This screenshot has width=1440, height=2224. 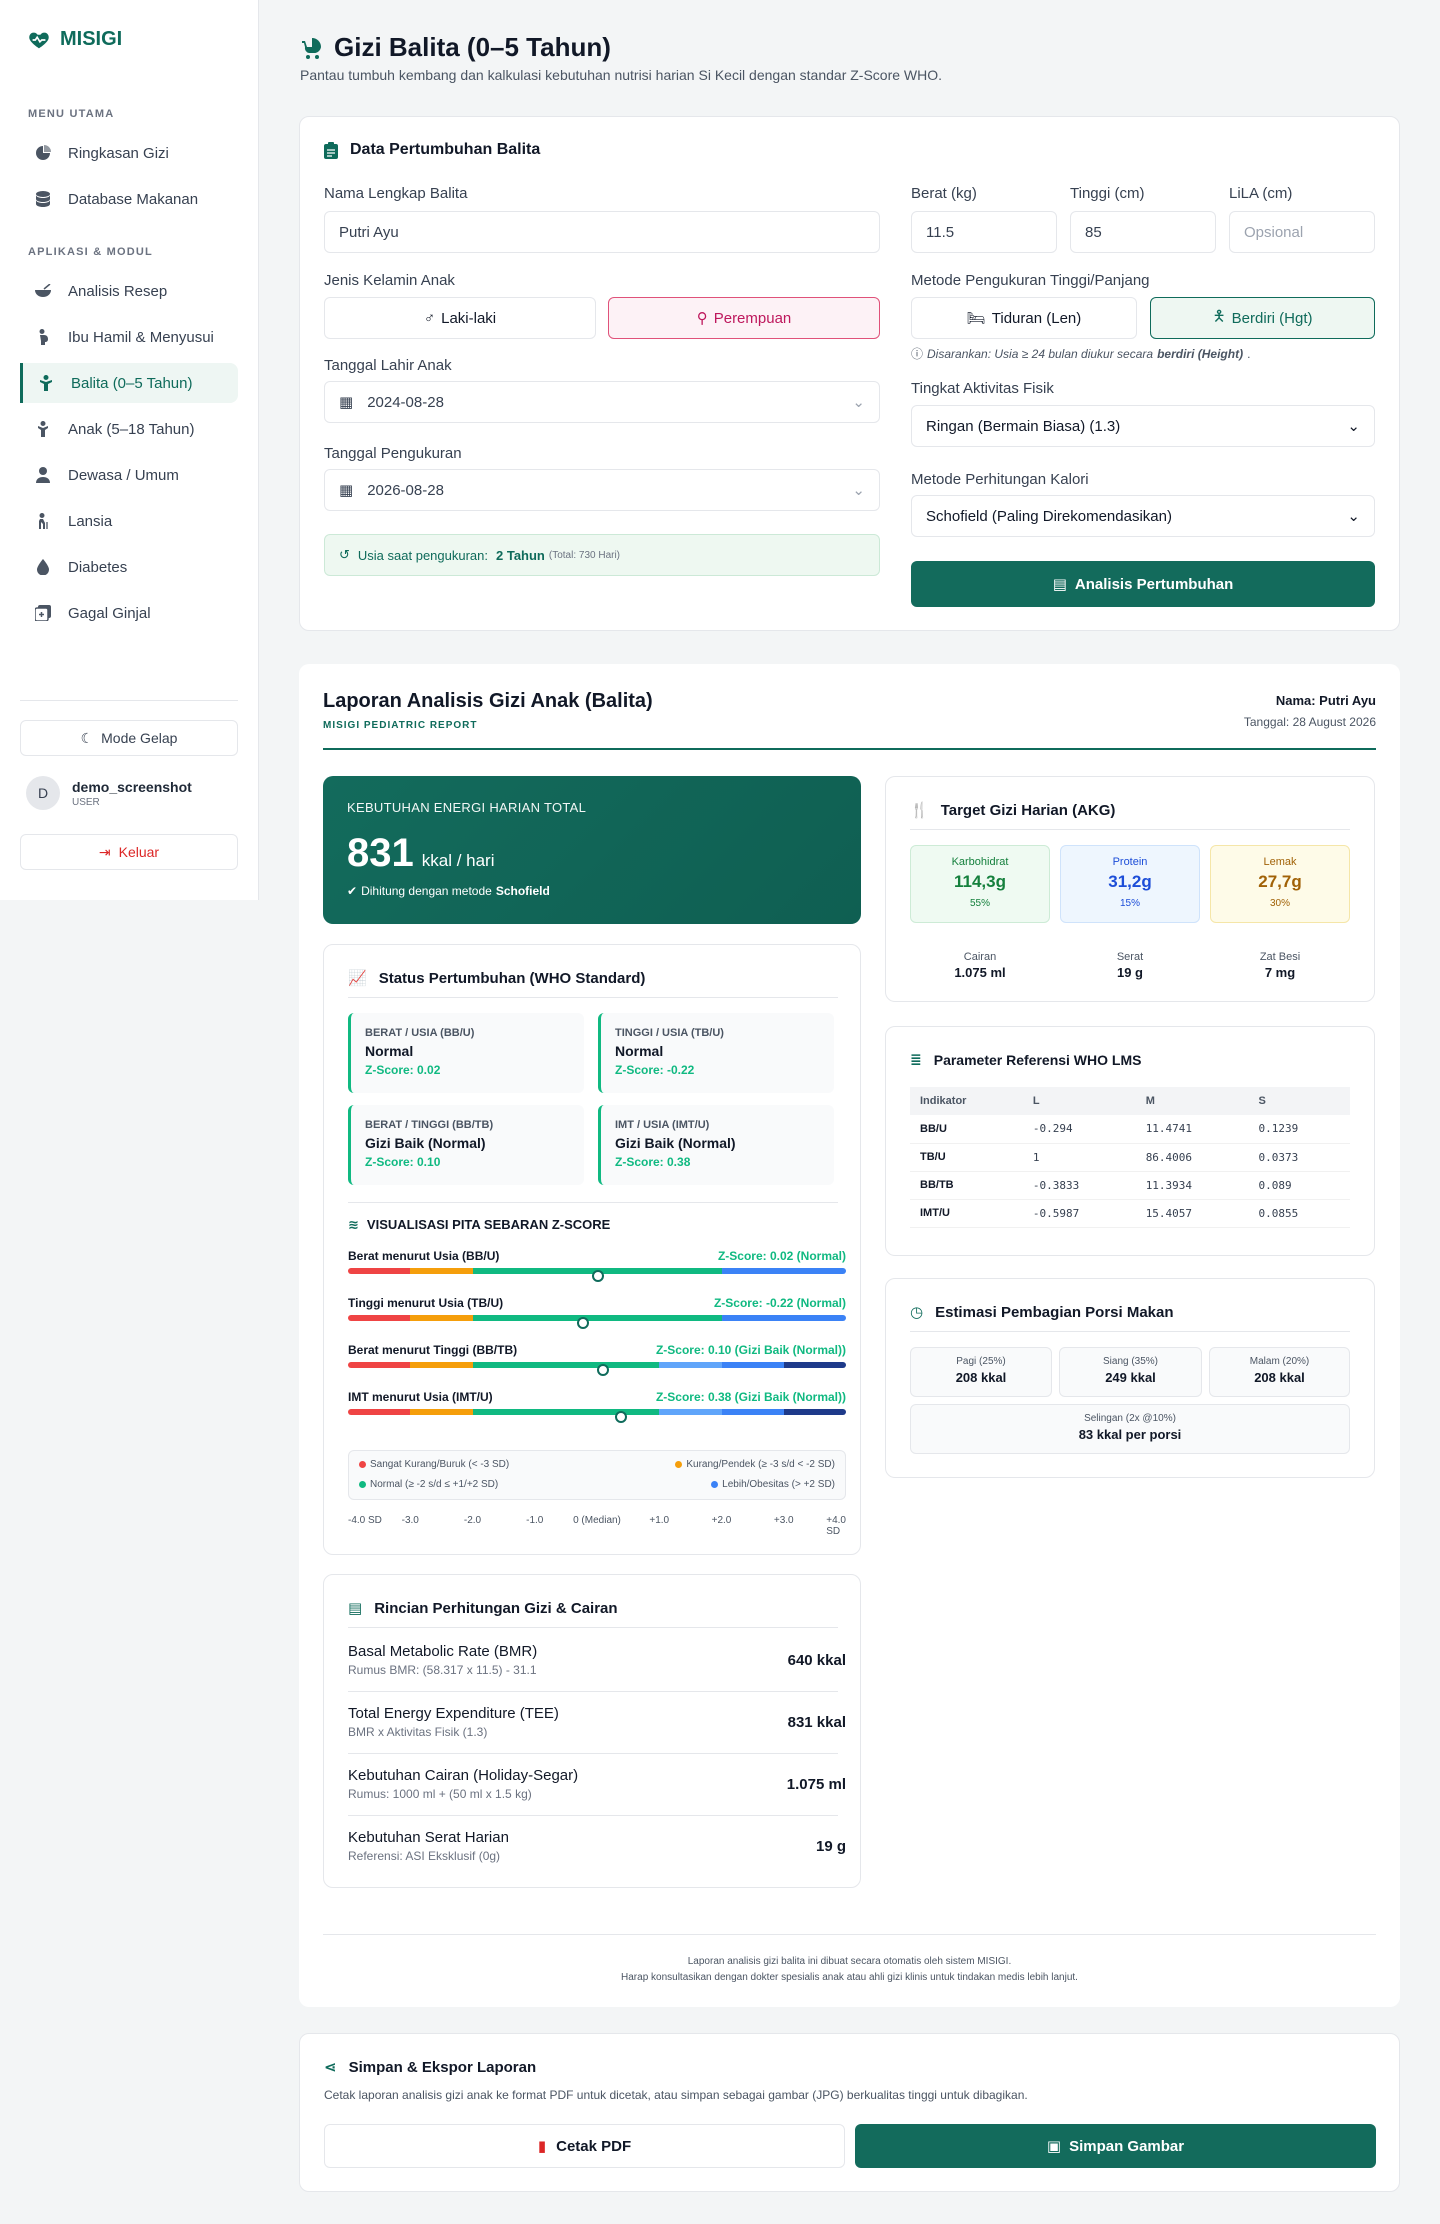 I want to click on sidebar-item-lansia: Lansia, so click(x=129, y=521).